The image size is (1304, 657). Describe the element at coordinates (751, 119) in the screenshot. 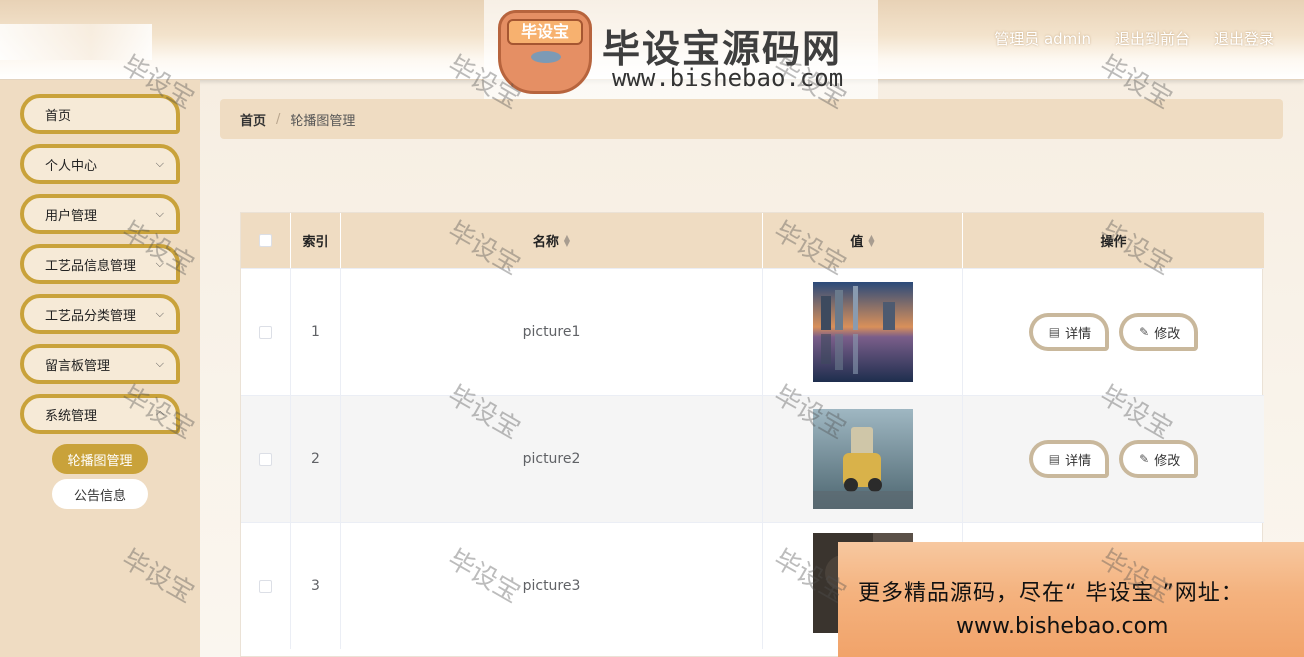

I see `breadcrumb: 首页 / 轮播图管理` at that location.